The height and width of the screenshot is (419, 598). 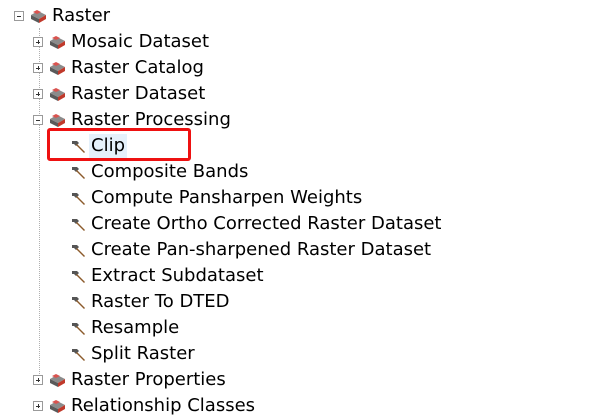 What do you see at coordinates (151, 119) in the screenshot?
I see `tree-node-label: Raster Processing` at bounding box center [151, 119].